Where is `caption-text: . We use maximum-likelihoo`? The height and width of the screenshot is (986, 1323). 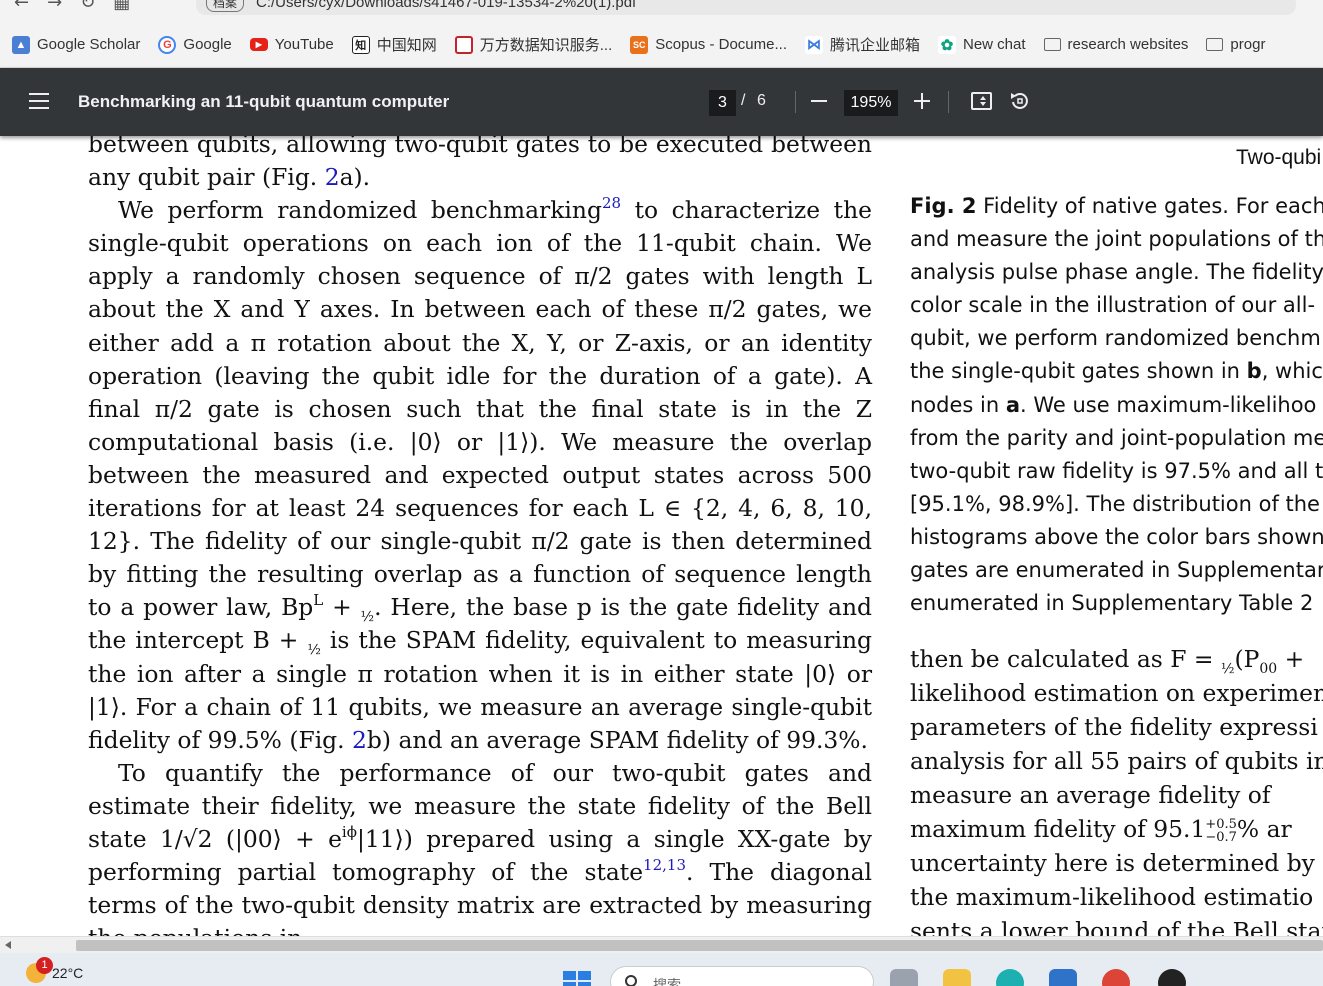 caption-text: . We use maximum-likelihoo is located at coordinates (1168, 404).